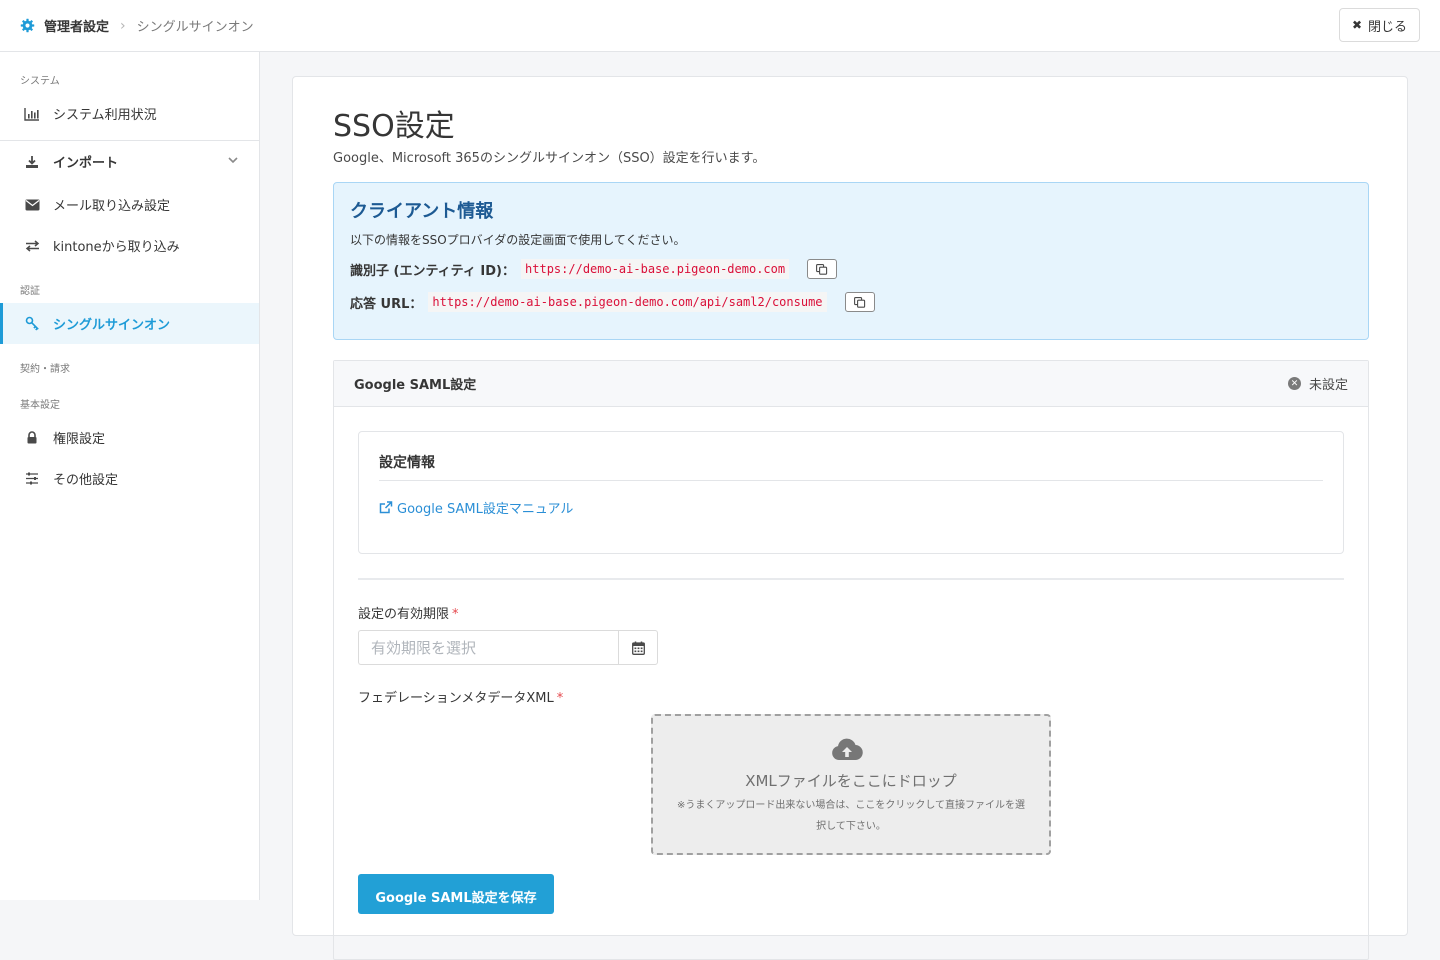  Describe the element at coordinates (30, 291) in the screenshot. I see `sidebar-section-auth: 認証` at that location.